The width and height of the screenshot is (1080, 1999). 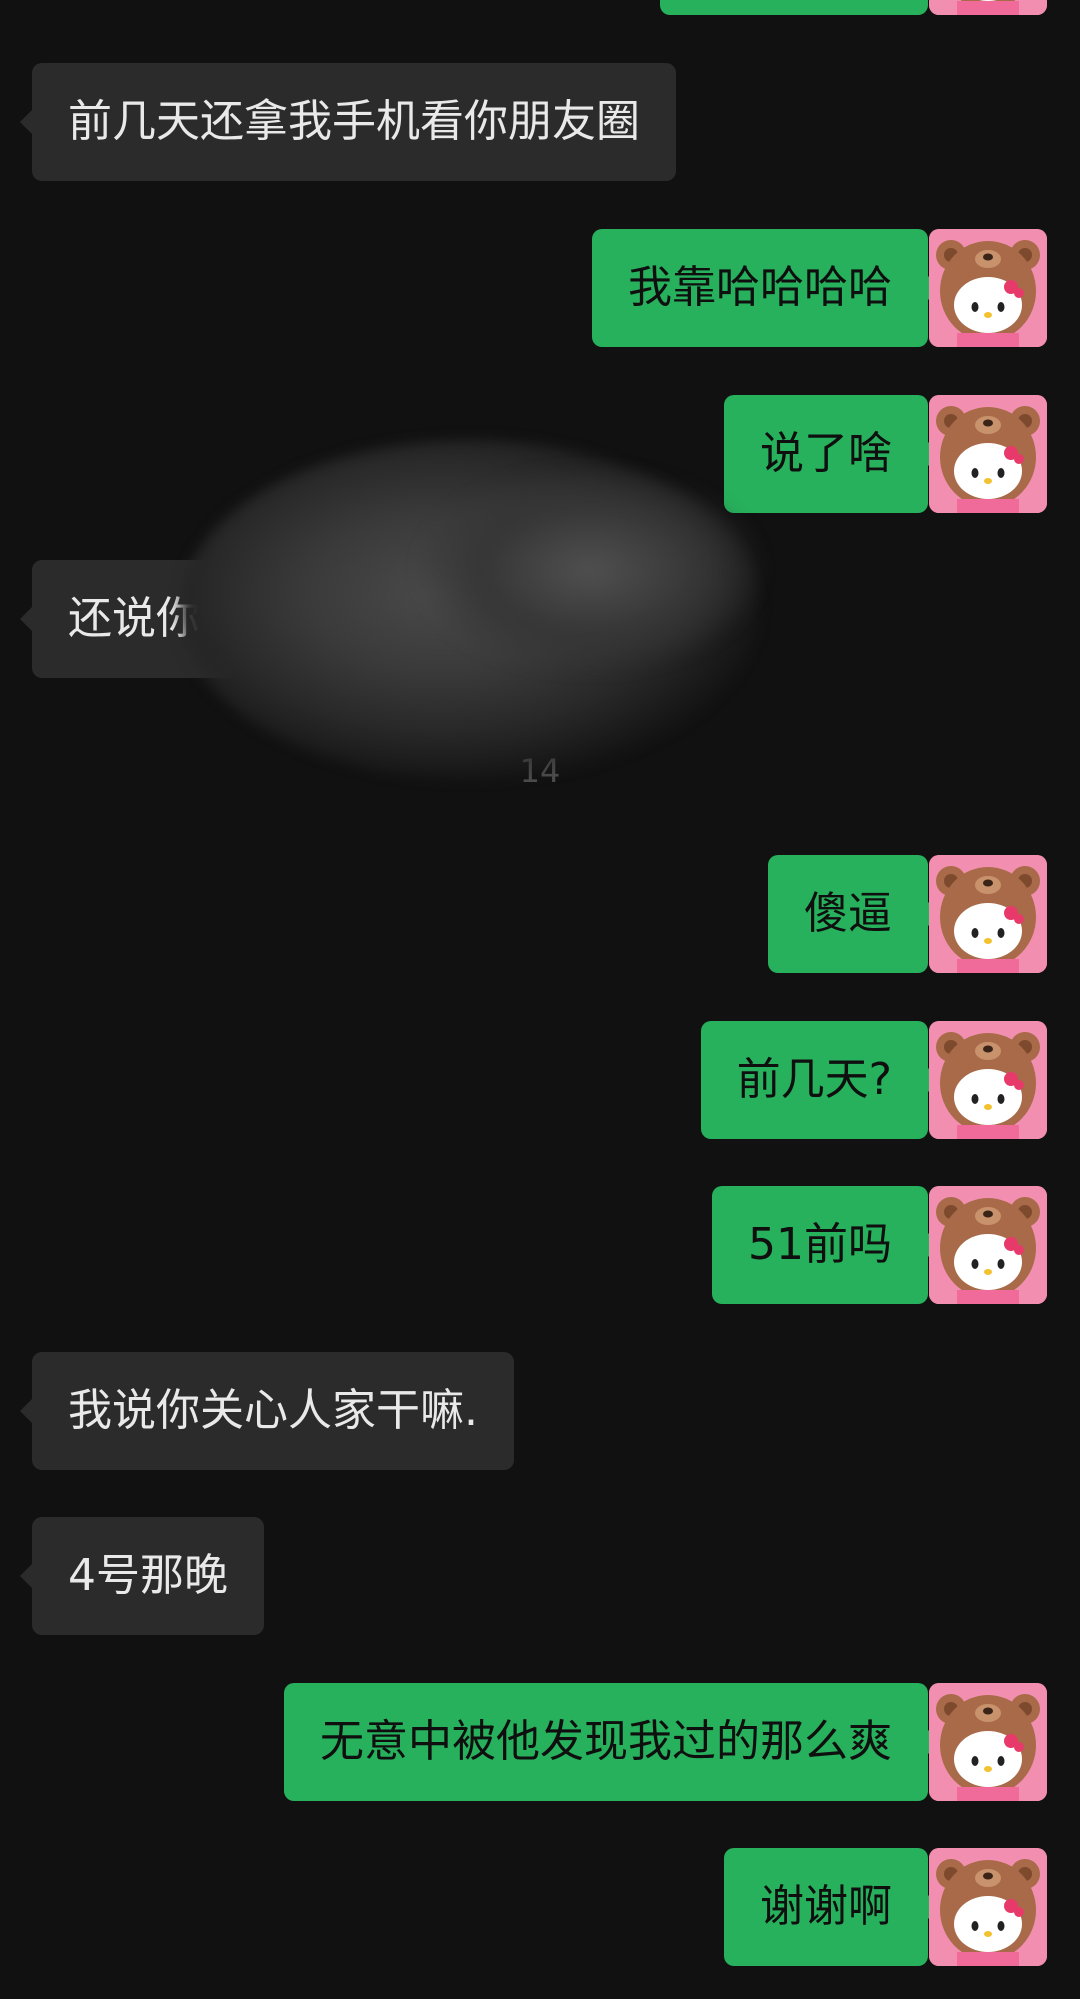 What do you see at coordinates (832, 454) in the screenshot?
I see `message-bubble: 说了啥` at bounding box center [832, 454].